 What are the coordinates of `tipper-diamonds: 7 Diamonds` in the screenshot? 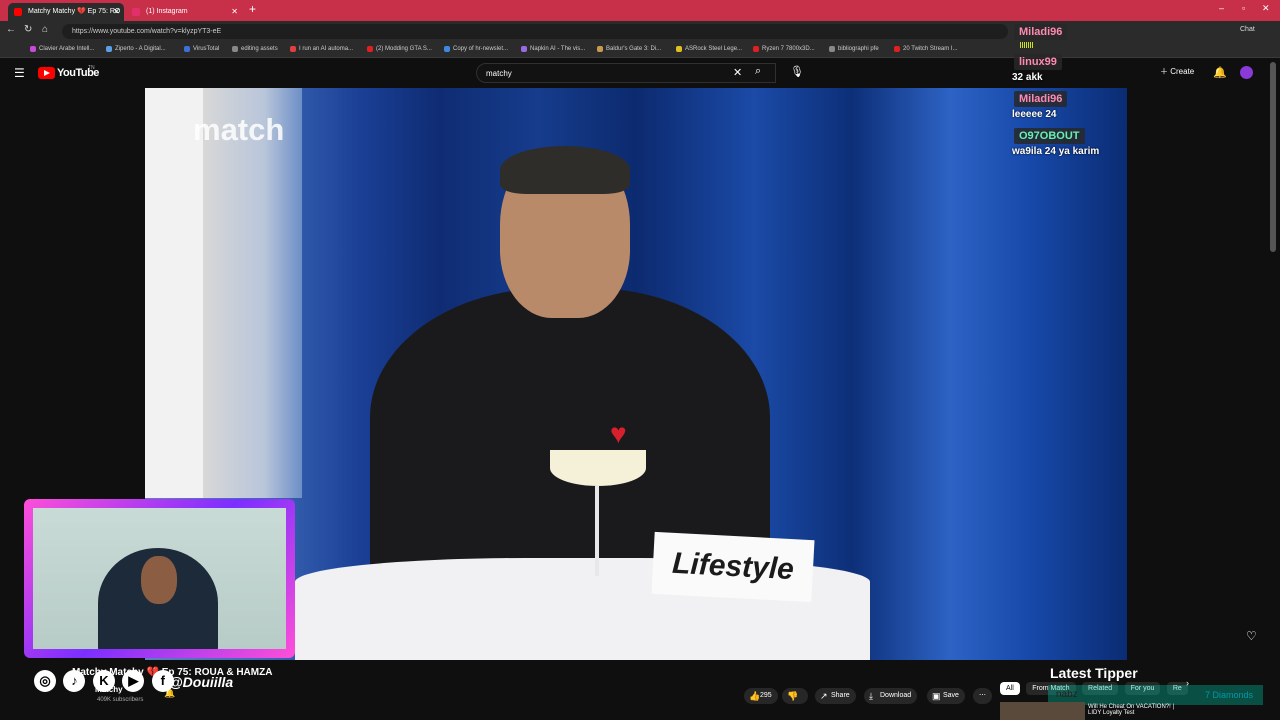 It's located at (1228, 695).